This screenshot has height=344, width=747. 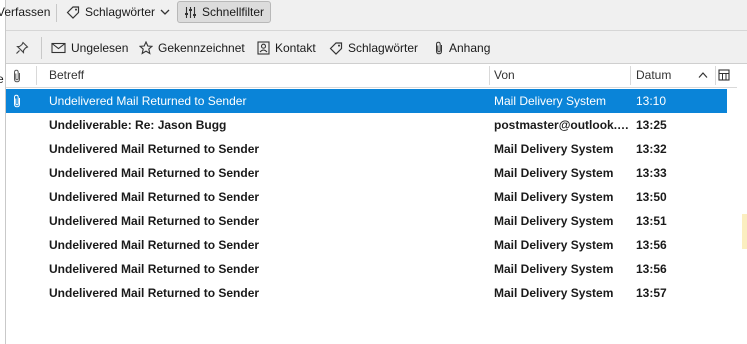 I want to click on filter-unread-button: Ungelesen, so click(x=89, y=48).